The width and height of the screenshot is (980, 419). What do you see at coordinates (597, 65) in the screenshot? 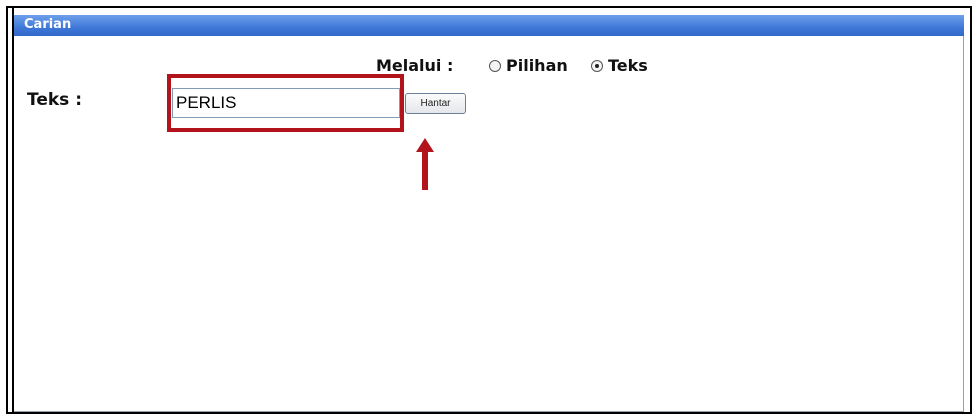
I see `radio-button-teks` at bounding box center [597, 65].